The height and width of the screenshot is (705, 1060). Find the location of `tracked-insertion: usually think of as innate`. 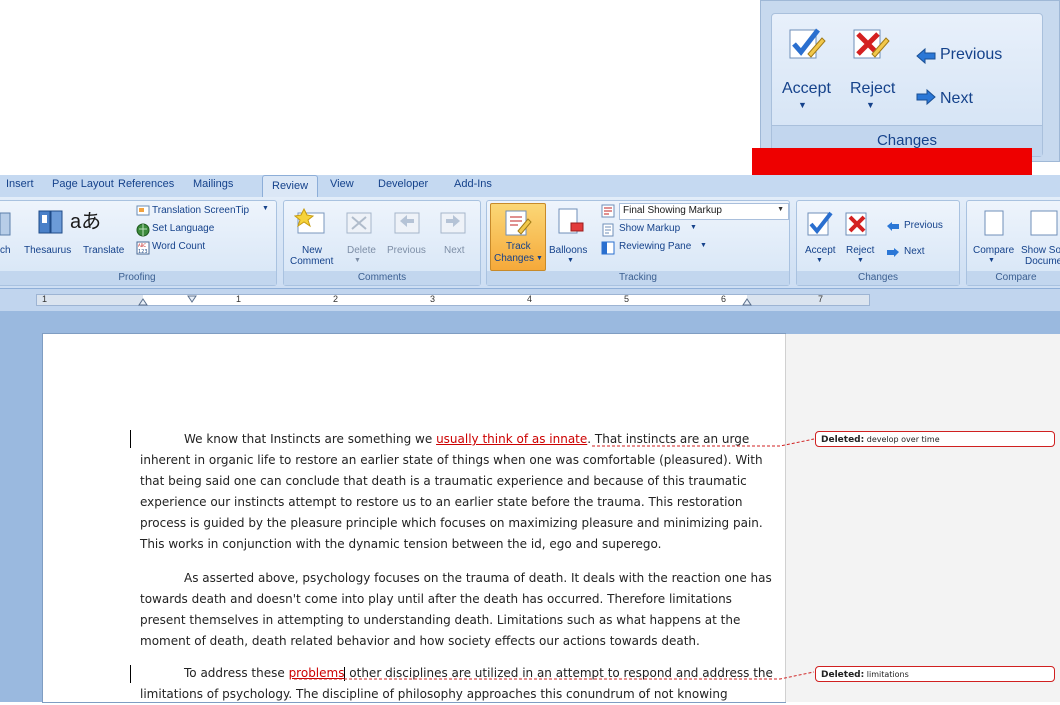

tracked-insertion: usually think of as innate is located at coordinates (511, 439).